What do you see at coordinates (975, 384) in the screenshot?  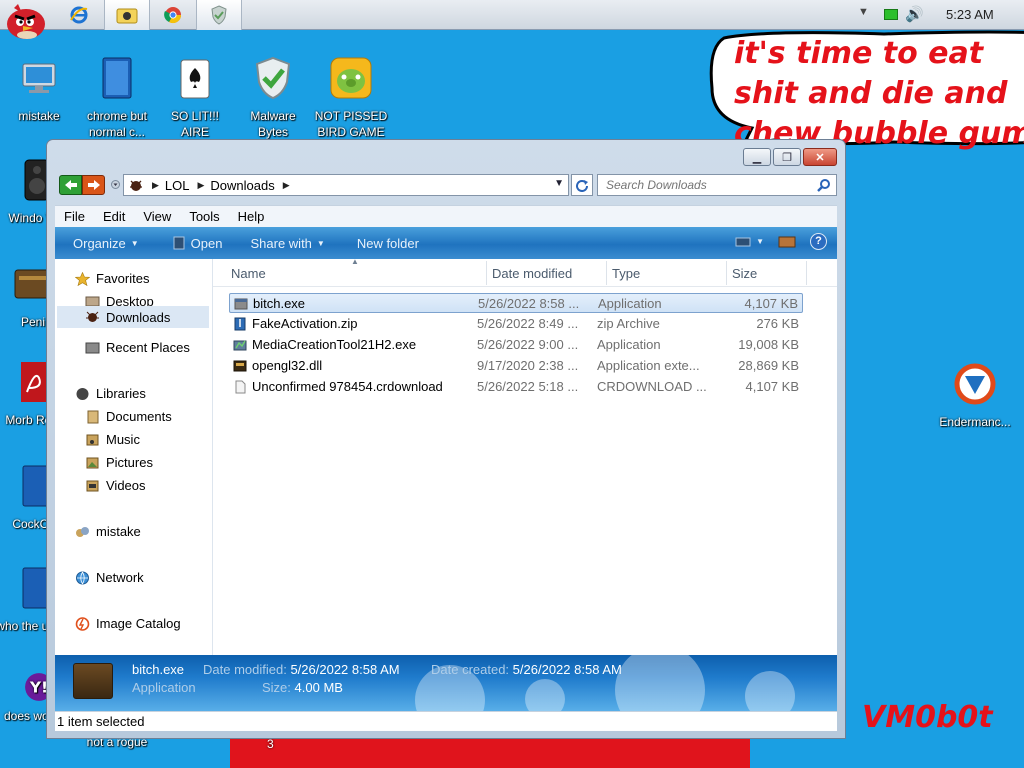 I see `endermanch-icon` at bounding box center [975, 384].